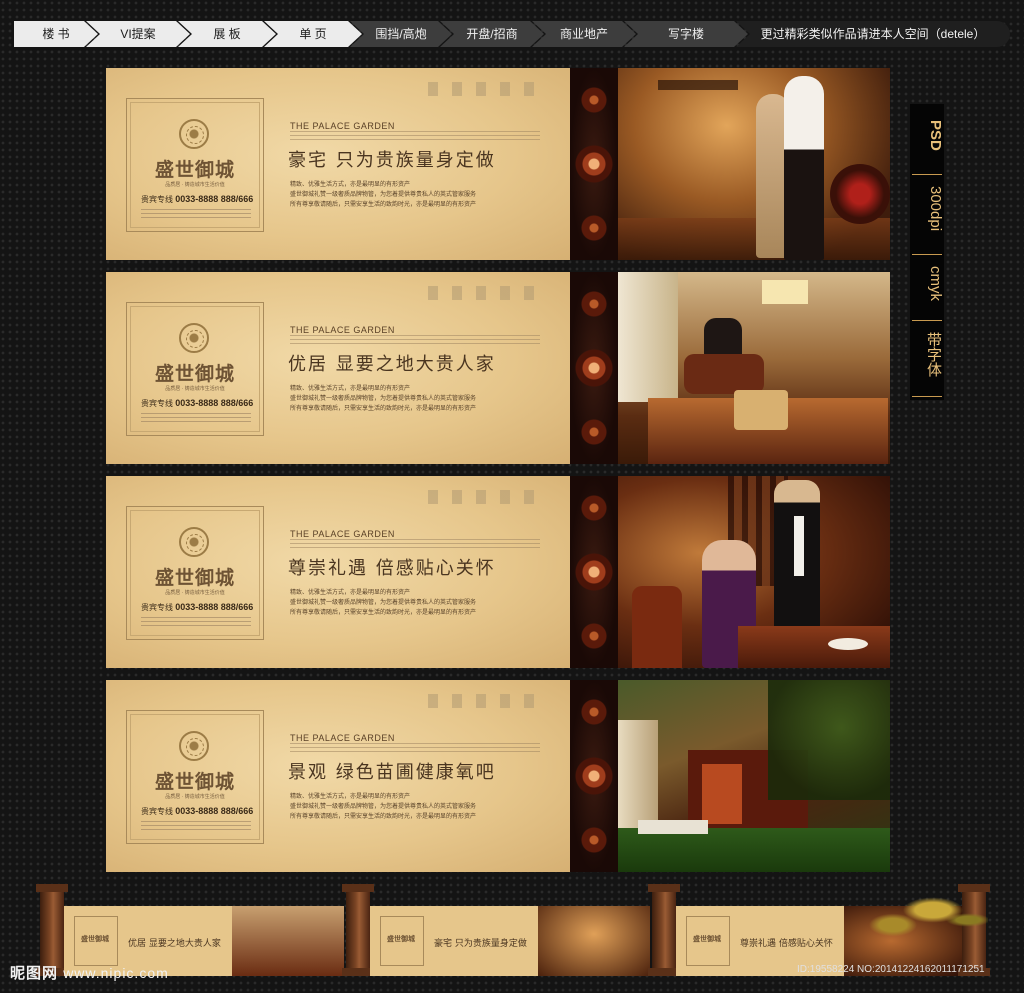 Image resolution: width=1024 pixels, height=993 pixels. What do you see at coordinates (891, 969) in the screenshot?
I see `image-id-watermark: ID:19558224 NO:20141224162011171251` at bounding box center [891, 969].